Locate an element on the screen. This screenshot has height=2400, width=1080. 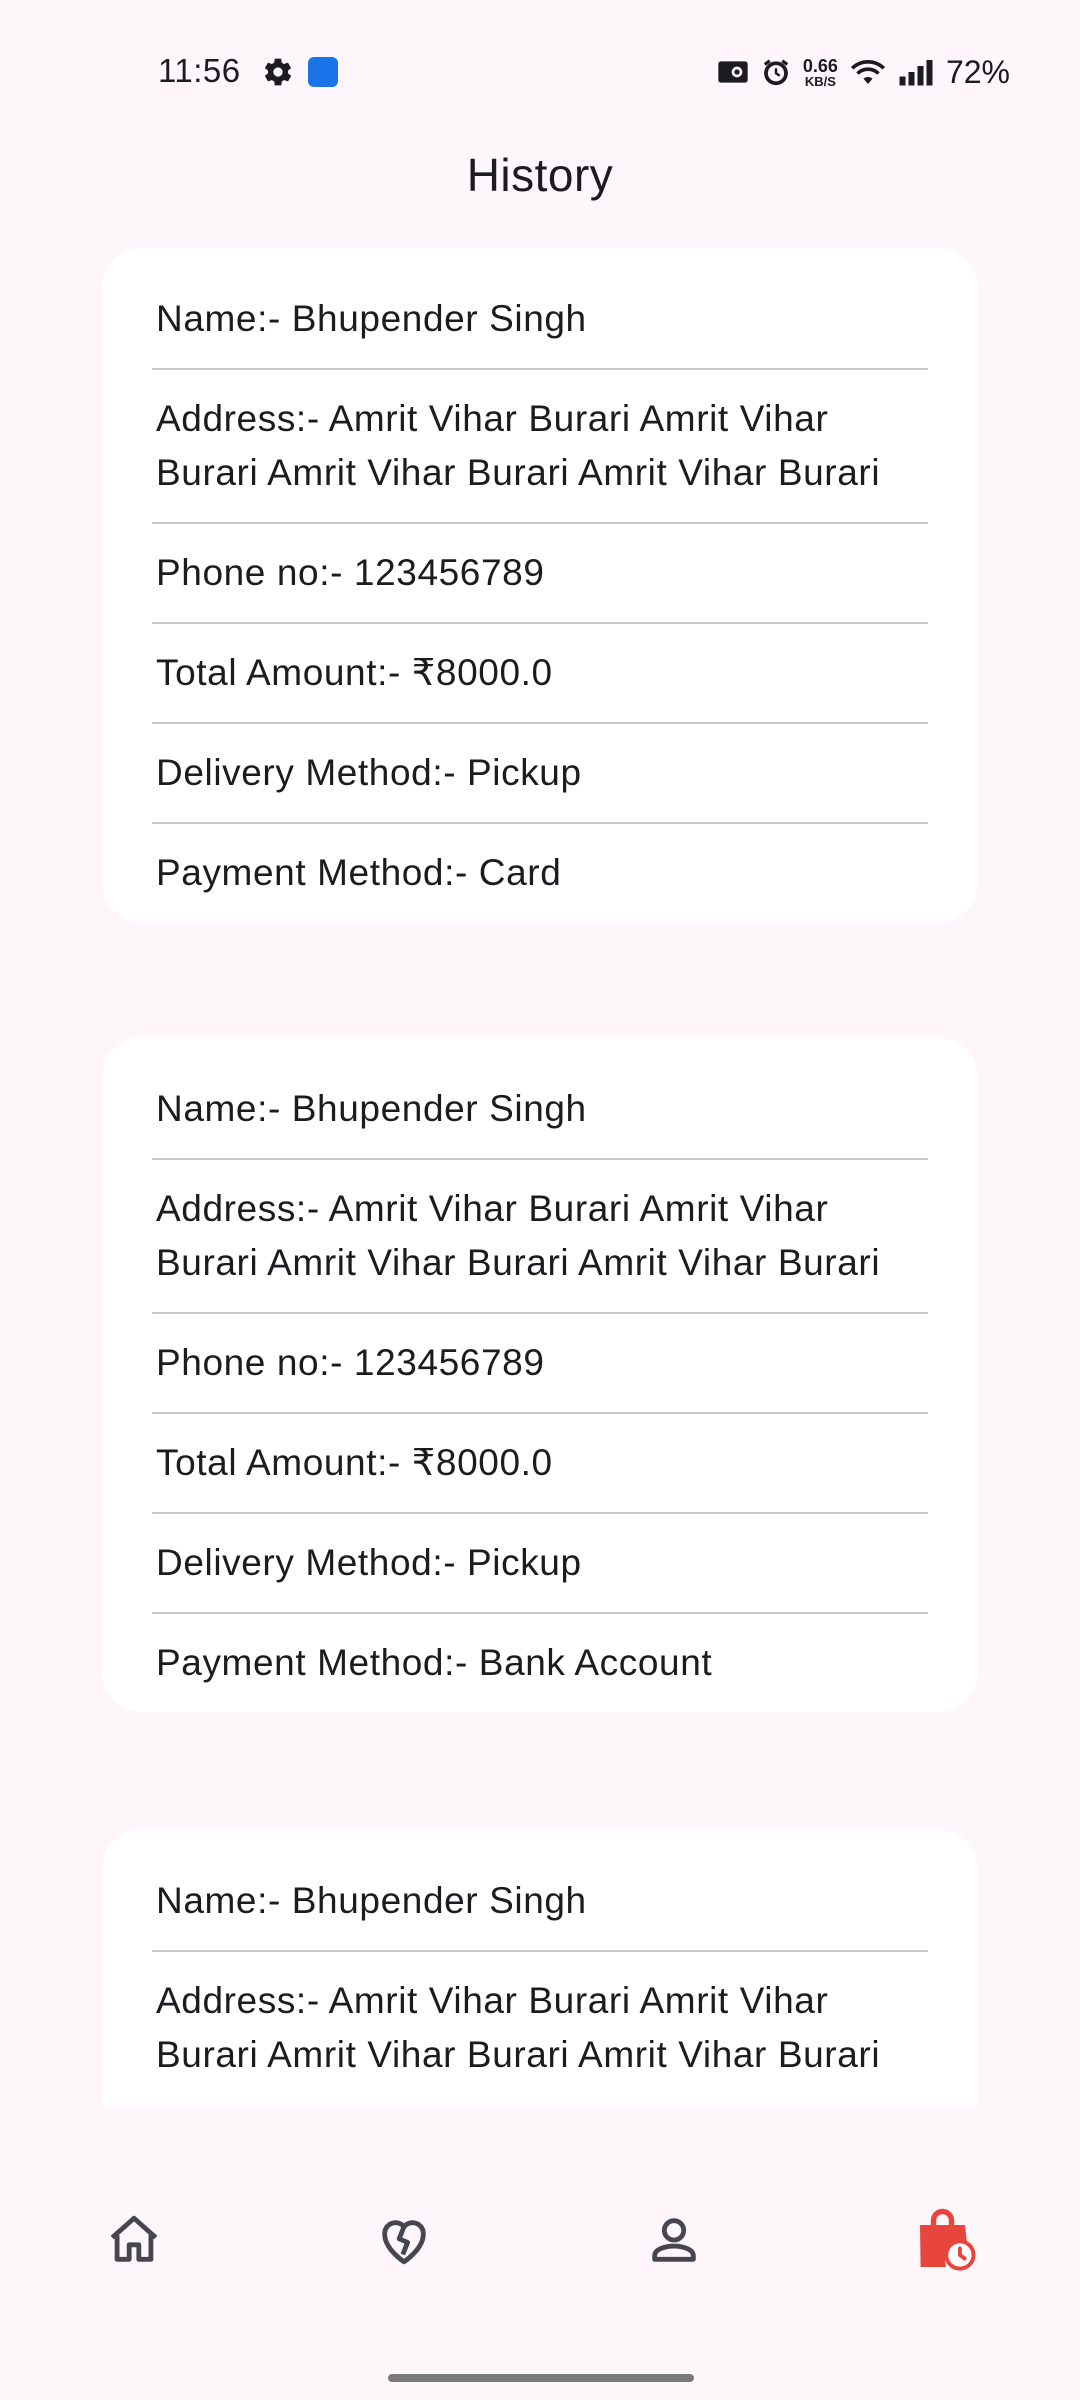
cast-icon is located at coordinates (733, 72).